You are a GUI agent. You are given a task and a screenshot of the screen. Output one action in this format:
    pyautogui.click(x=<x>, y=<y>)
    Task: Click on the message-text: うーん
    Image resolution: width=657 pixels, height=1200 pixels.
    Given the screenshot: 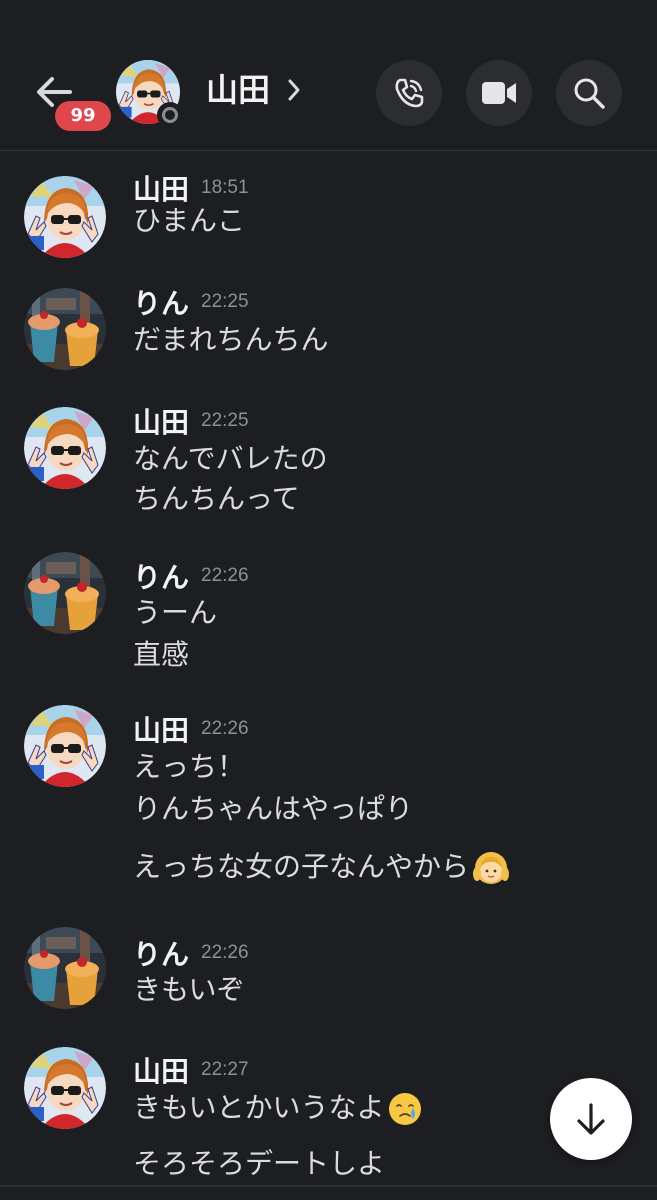 What is the action you would take?
    pyautogui.click(x=175, y=612)
    